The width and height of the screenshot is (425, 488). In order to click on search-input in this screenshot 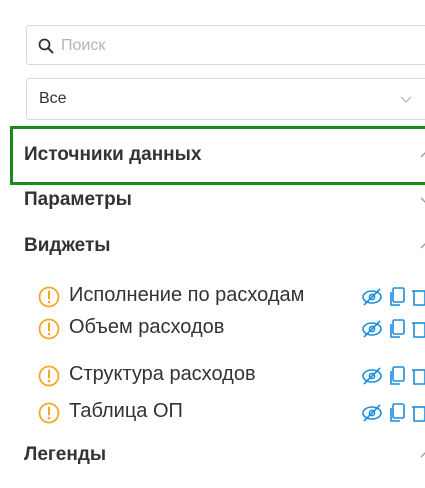, I will do `click(211, 46)`.